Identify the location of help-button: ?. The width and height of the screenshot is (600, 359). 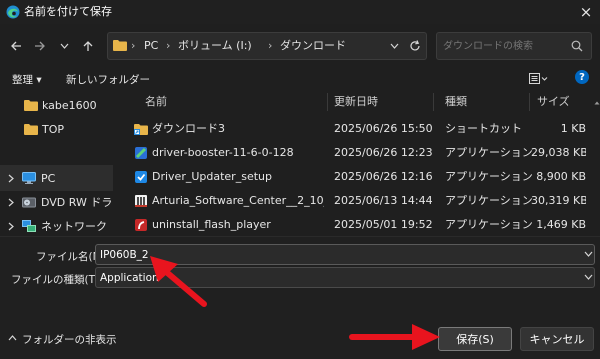
(582, 77).